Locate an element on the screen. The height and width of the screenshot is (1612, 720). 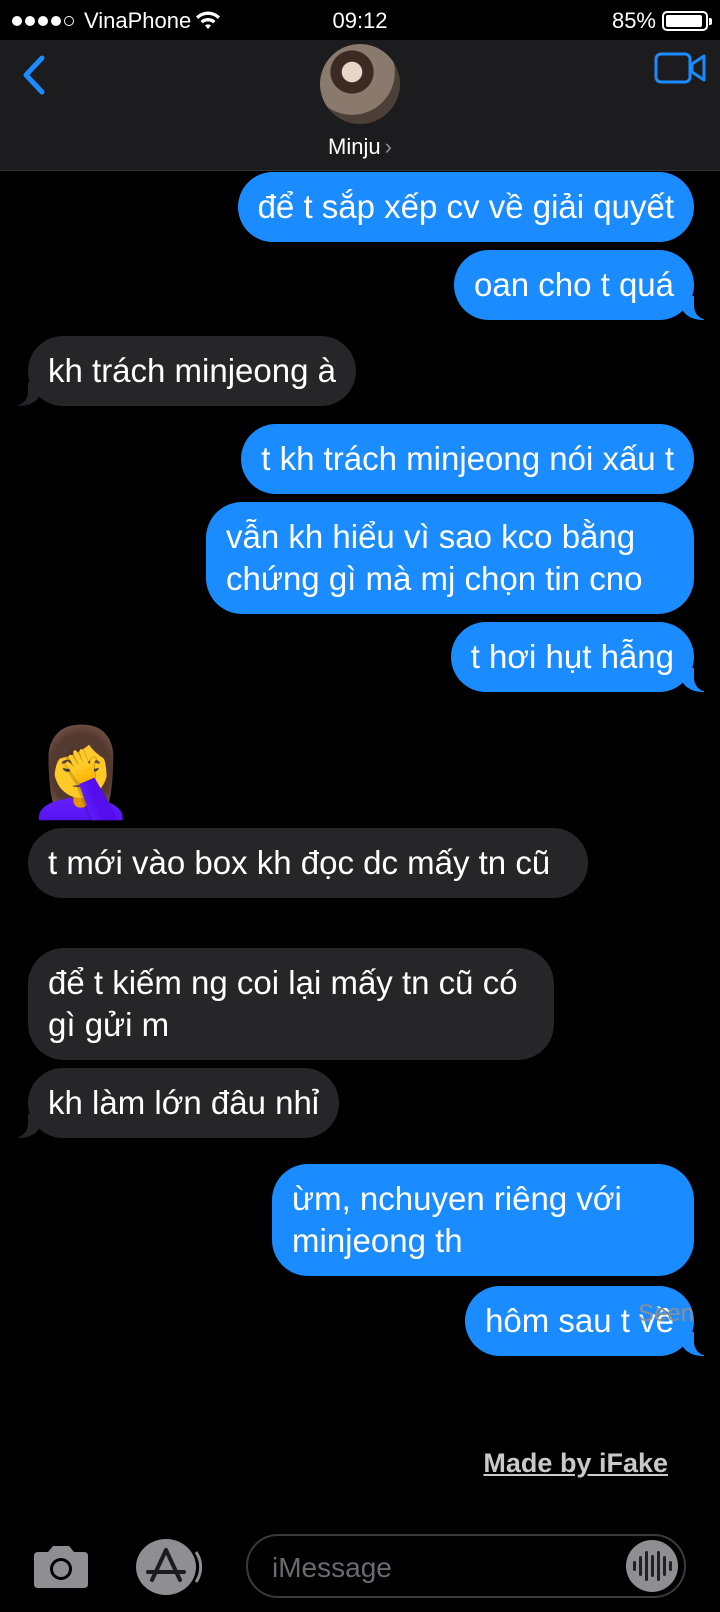
watermark-link: Made by iFake is located at coordinates (575, 1463).